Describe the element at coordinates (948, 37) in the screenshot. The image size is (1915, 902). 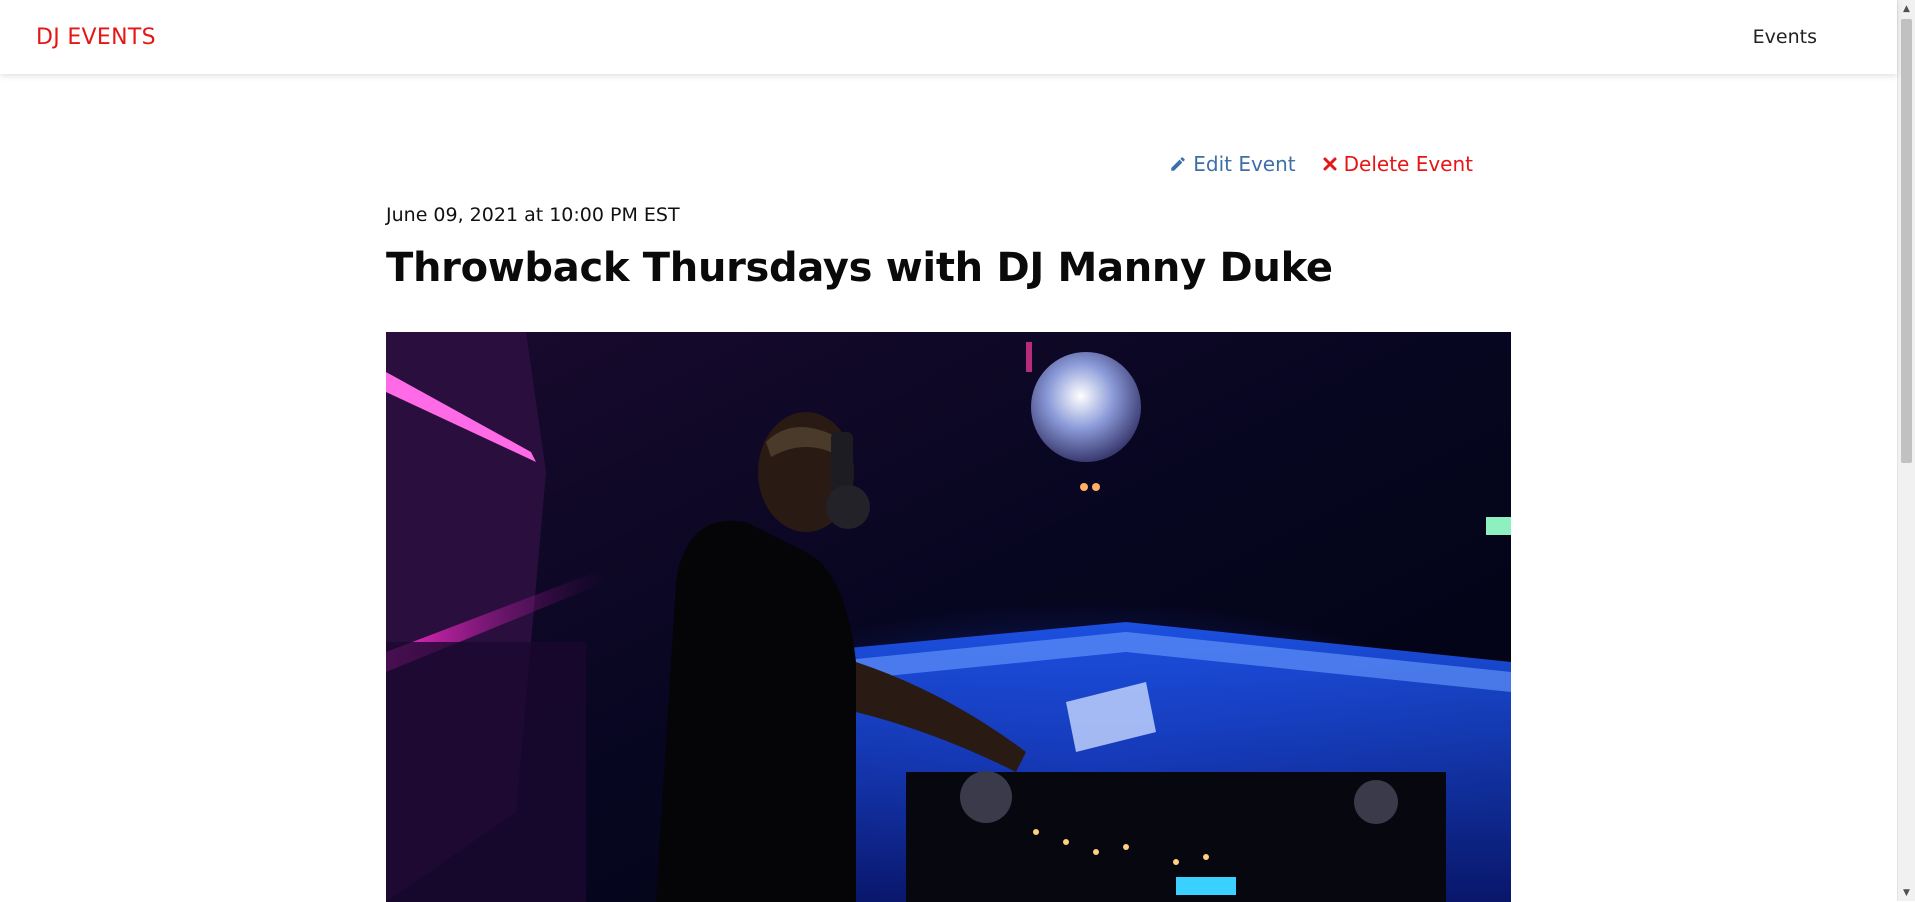
I see `navbar: DJ EVENTS Events` at that location.